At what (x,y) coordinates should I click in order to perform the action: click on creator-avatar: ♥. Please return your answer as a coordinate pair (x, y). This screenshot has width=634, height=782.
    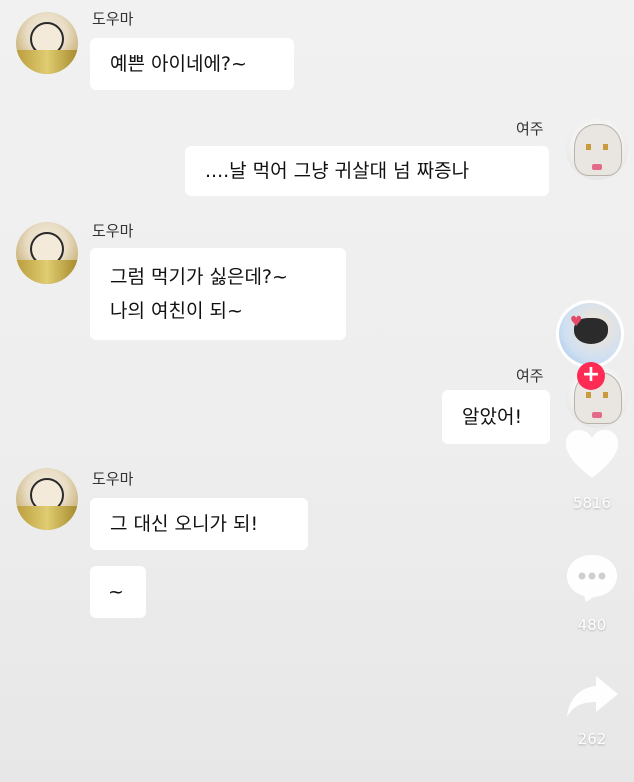
    Looking at the image, I should click on (590, 334).